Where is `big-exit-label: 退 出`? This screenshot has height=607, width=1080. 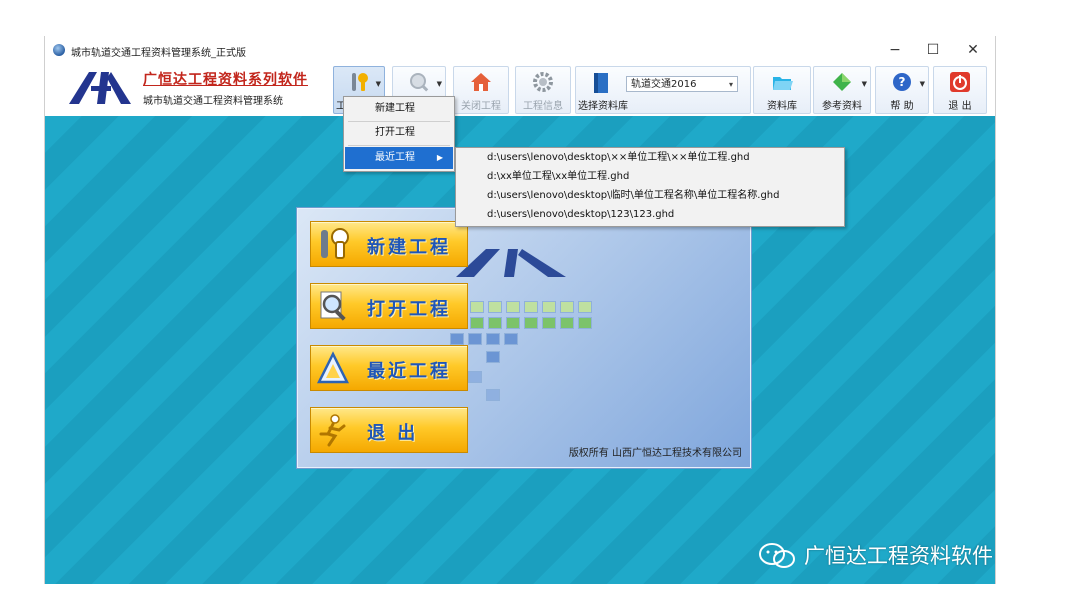 big-exit-label: 退 出 is located at coordinates (393, 433).